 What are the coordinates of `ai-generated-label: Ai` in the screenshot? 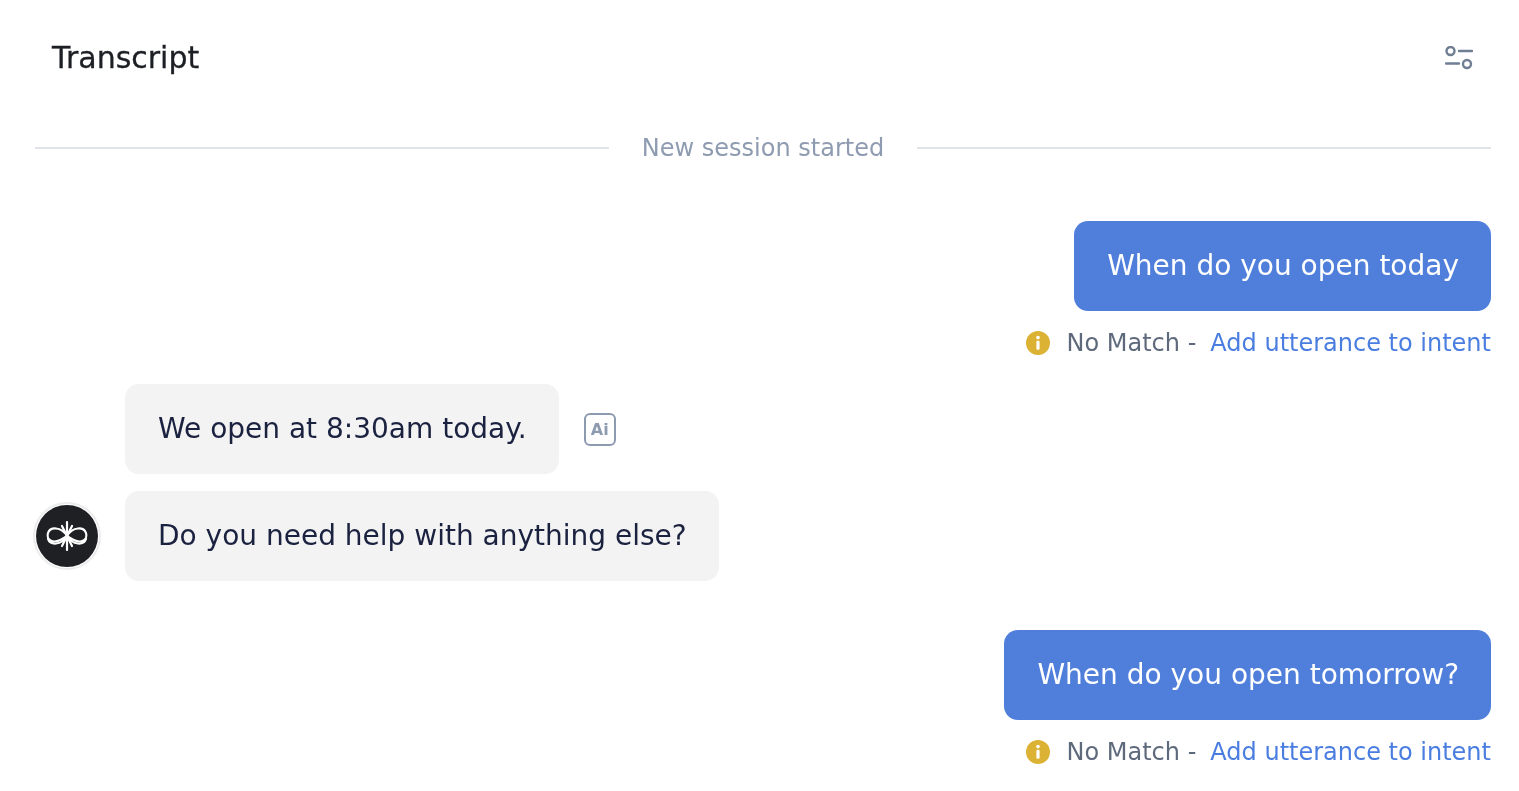 It's located at (599, 429).